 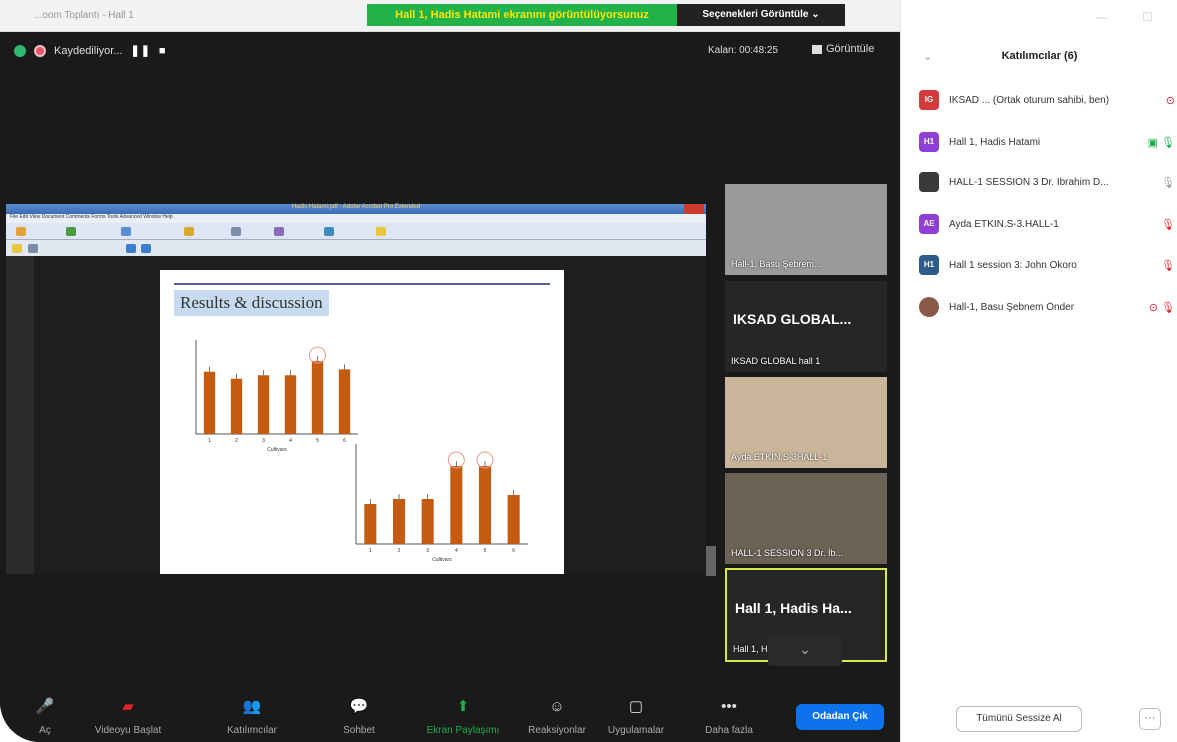 What do you see at coordinates (485, 551) in the screenshot?
I see `tick-label: 5` at bounding box center [485, 551].